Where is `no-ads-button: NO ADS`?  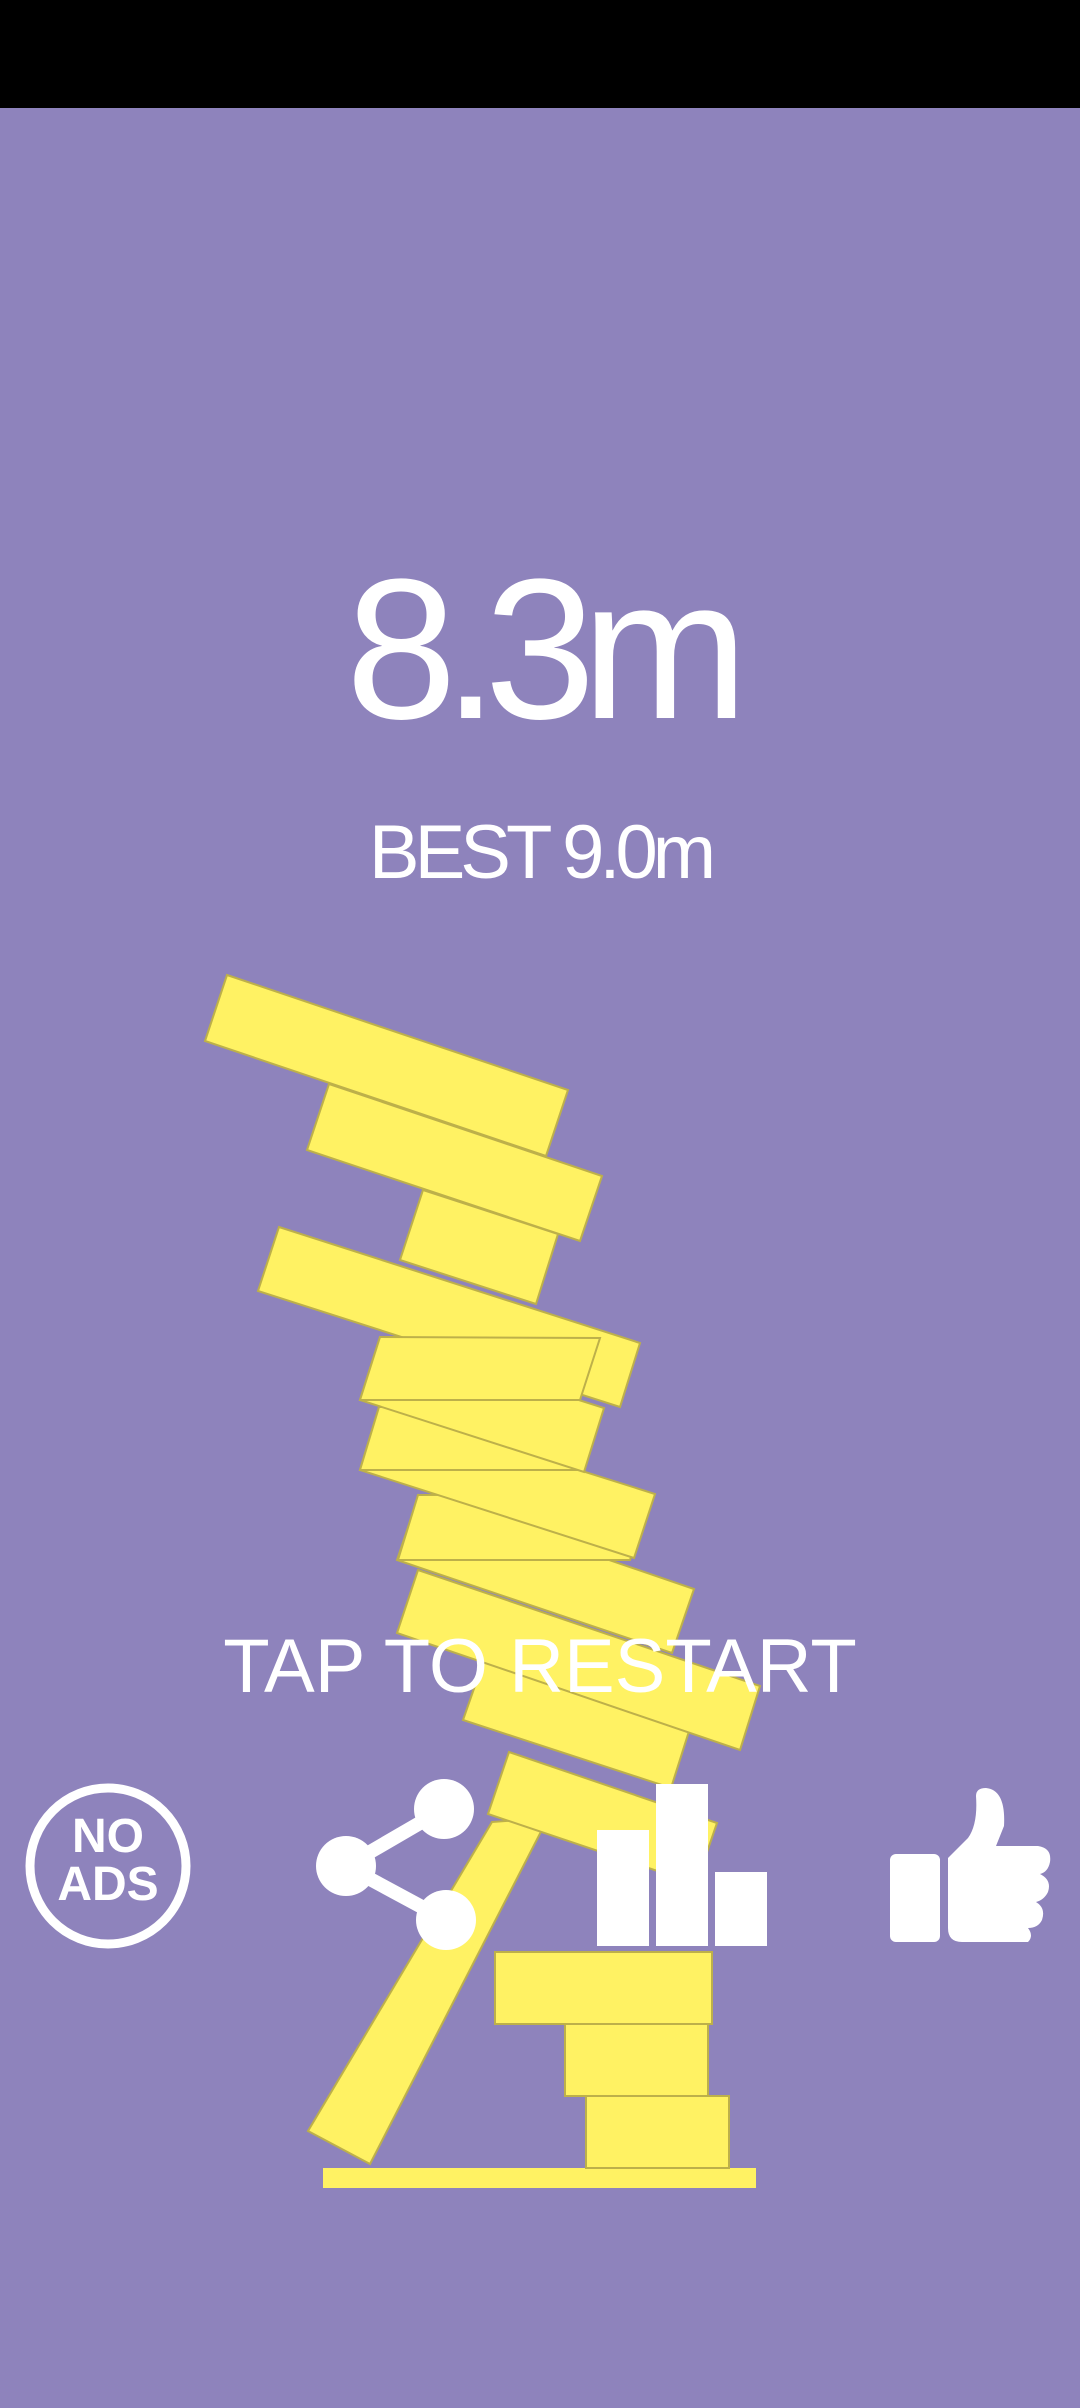
no-ads-button: NO ADS is located at coordinates (108, 1866).